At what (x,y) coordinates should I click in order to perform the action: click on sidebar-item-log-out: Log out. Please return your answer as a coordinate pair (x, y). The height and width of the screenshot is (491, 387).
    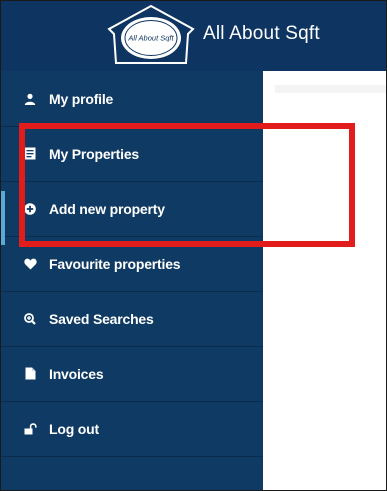
    Looking at the image, I should click on (132, 429).